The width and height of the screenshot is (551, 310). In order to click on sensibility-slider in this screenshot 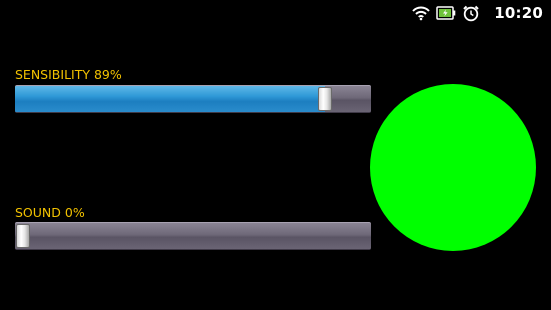, I will do `click(193, 99)`.